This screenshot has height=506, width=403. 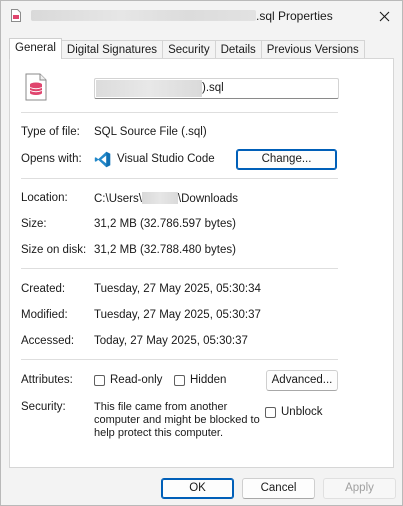 What do you see at coordinates (177, 315) in the screenshot?
I see `modified-value: Tuesday, 27 May 2025, 05:30:37` at bounding box center [177, 315].